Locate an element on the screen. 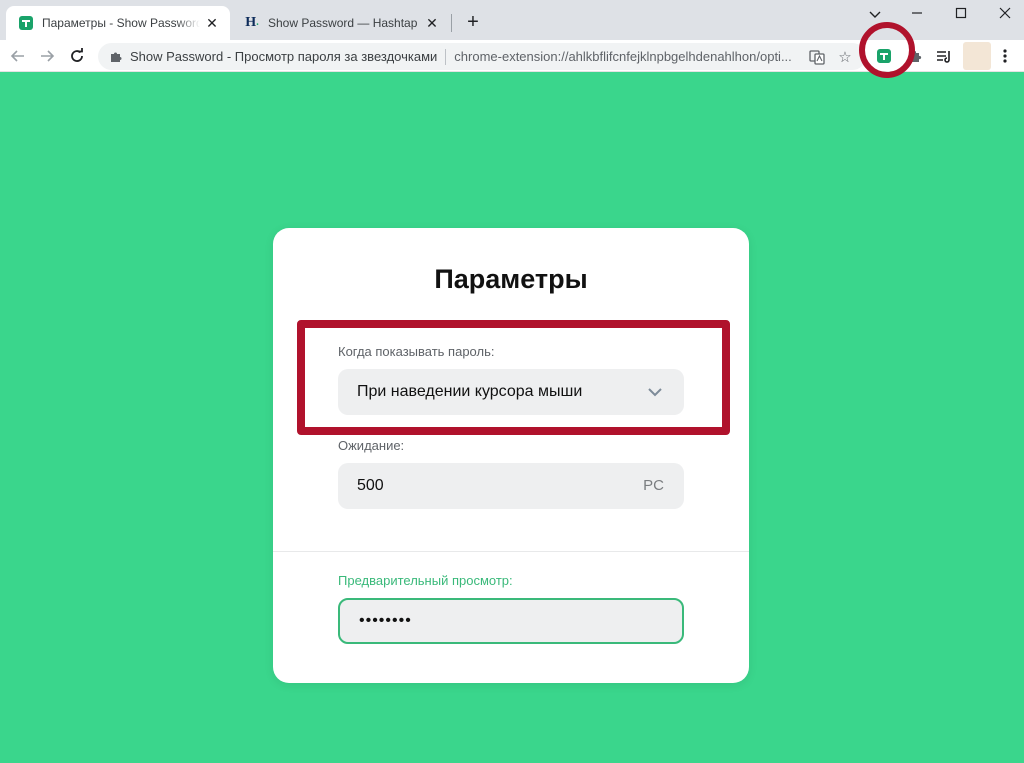 This screenshot has width=1024, height=763. show-mode-value: При наведении курсора мыши is located at coordinates (470, 391).